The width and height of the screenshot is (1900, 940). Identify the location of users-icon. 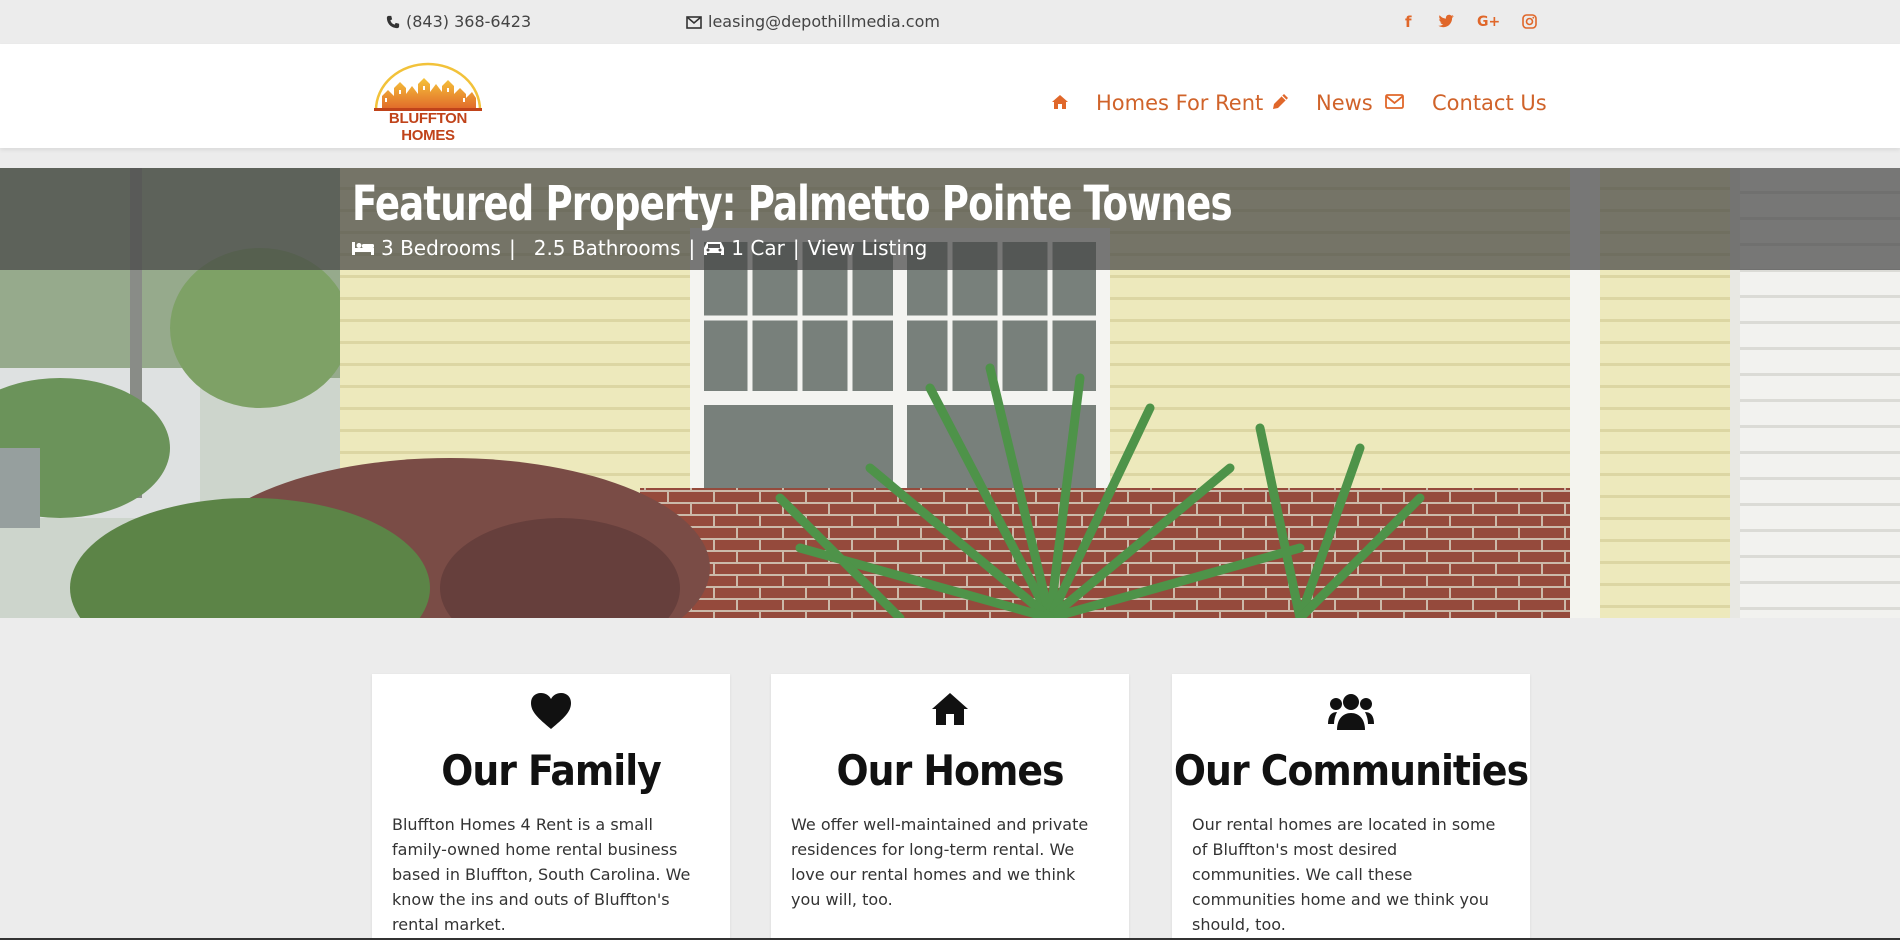
(1351, 712).